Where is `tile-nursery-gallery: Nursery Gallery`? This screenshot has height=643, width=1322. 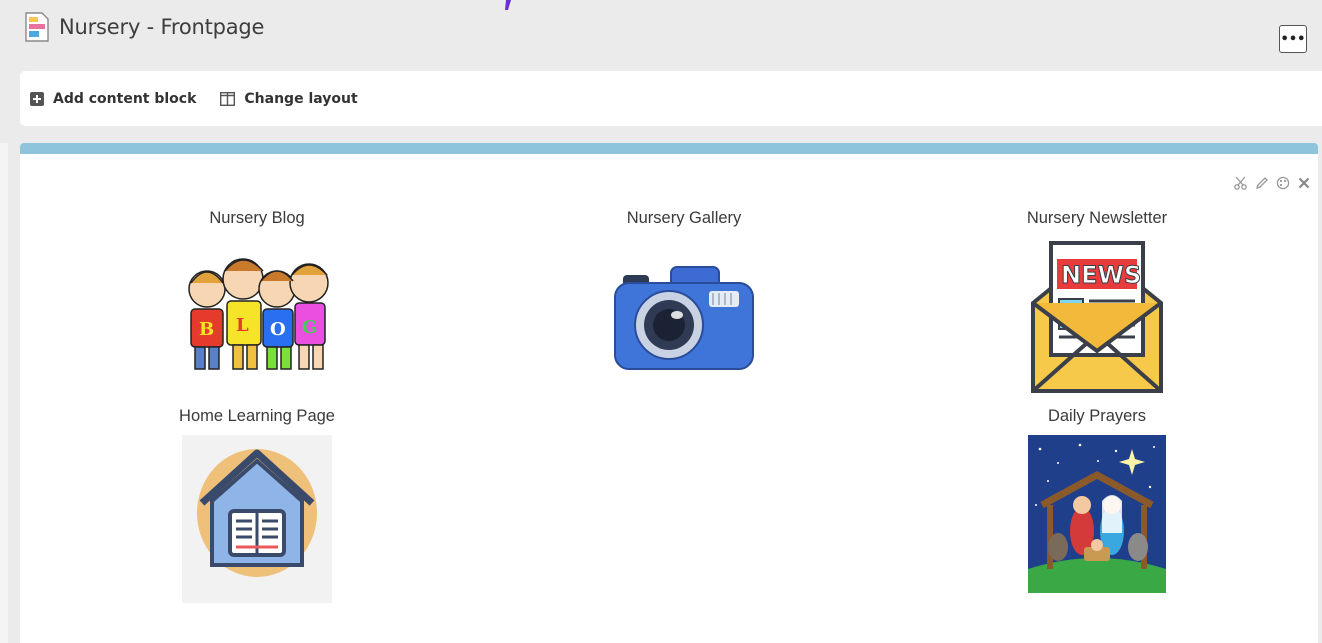
tile-nursery-gallery: Nursery Gallery is located at coordinates (684, 299).